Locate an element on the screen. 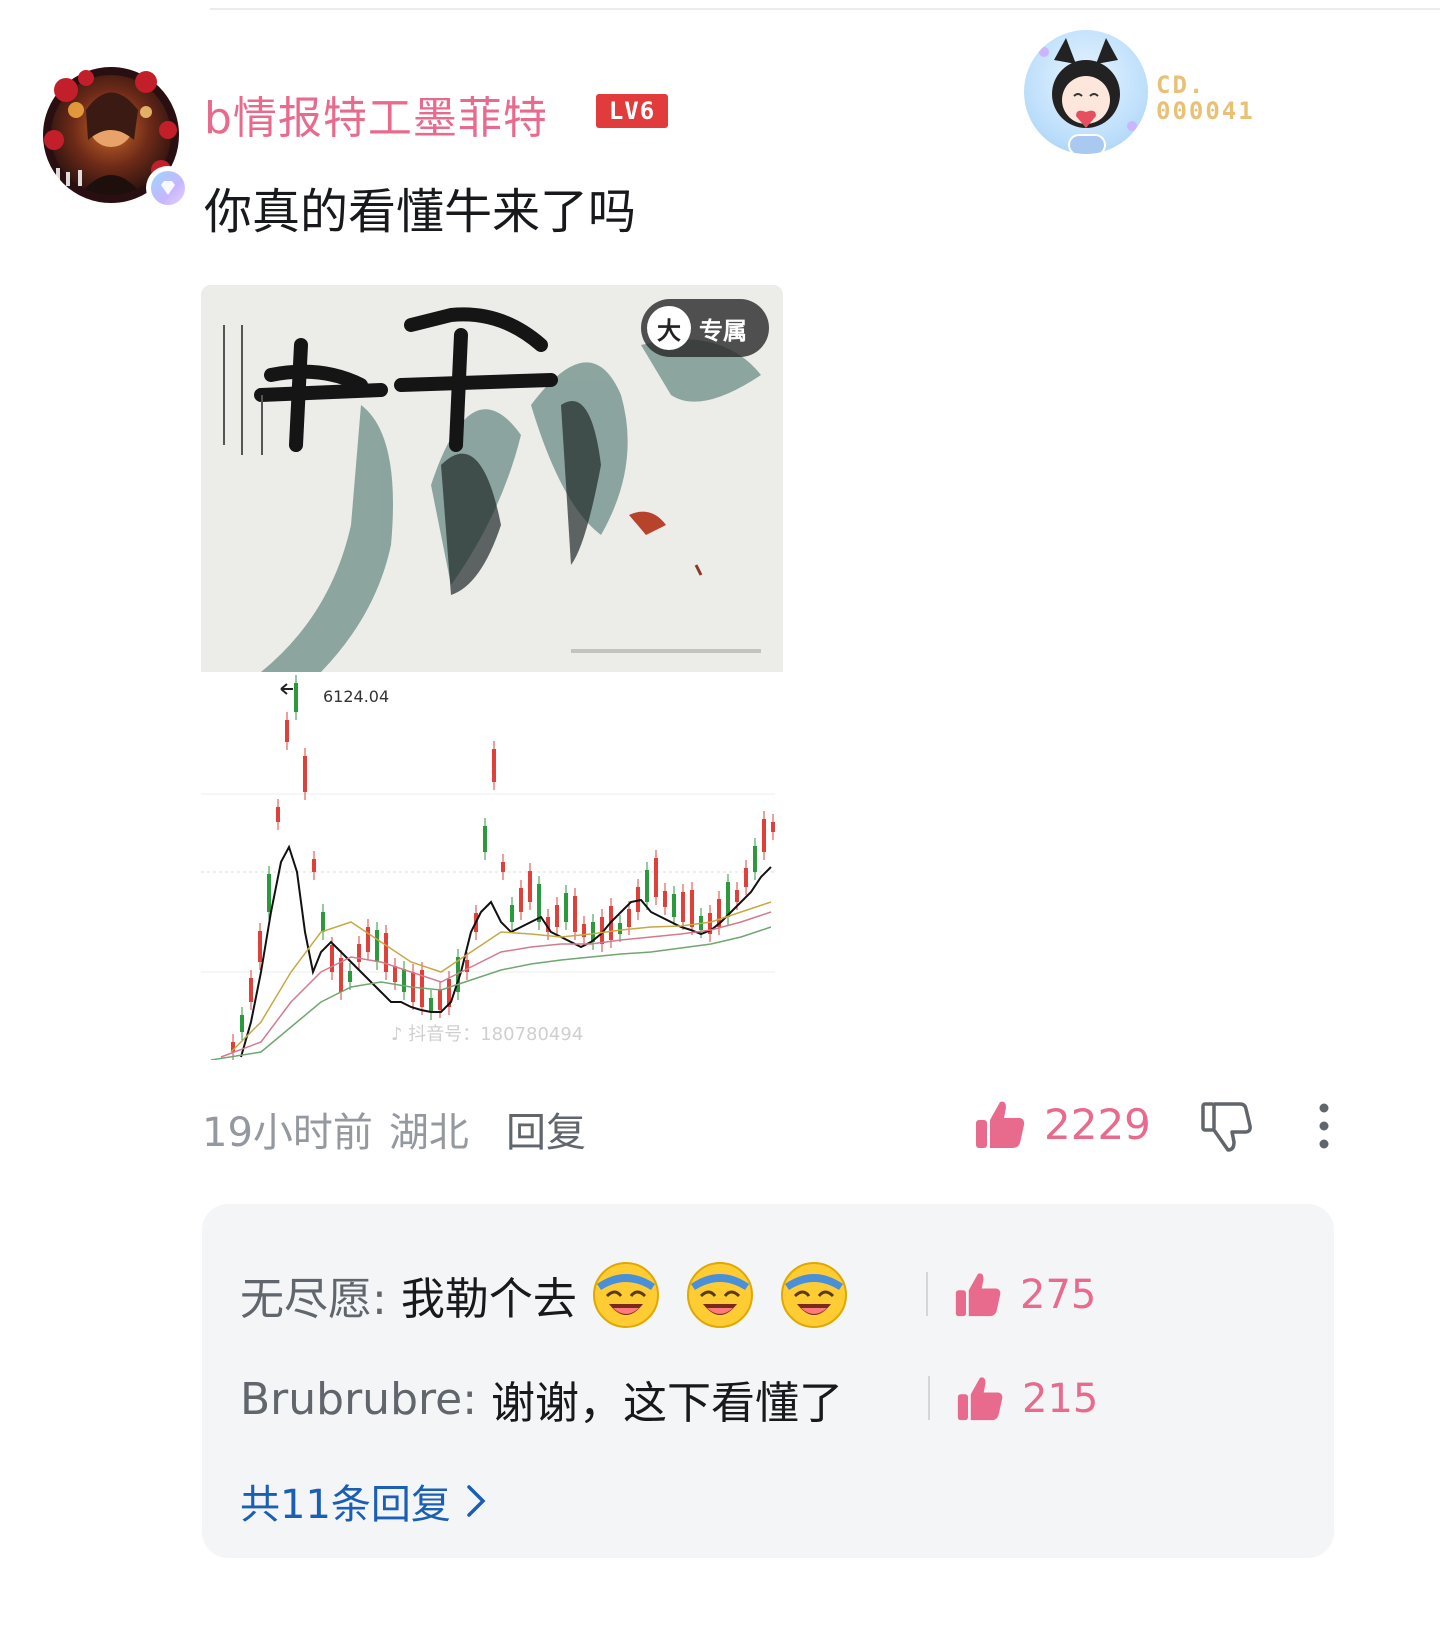 Image resolution: width=1440 pixels, height=1638 pixels. comment-text: 你真的看懂牛来了吗 is located at coordinates (420, 212).